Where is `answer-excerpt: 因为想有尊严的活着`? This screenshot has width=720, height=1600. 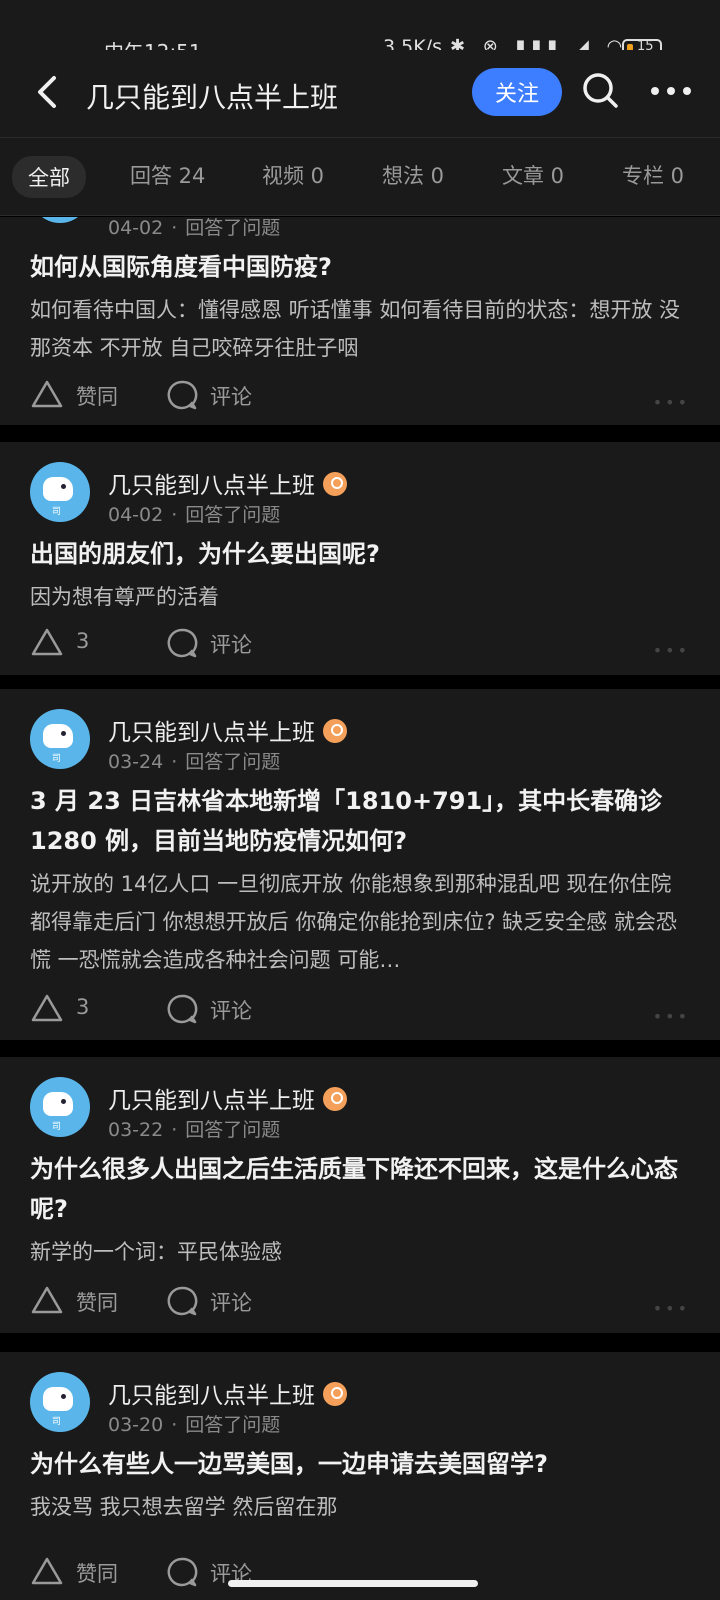 answer-excerpt: 因为想有尊严的活着 is located at coordinates (360, 597).